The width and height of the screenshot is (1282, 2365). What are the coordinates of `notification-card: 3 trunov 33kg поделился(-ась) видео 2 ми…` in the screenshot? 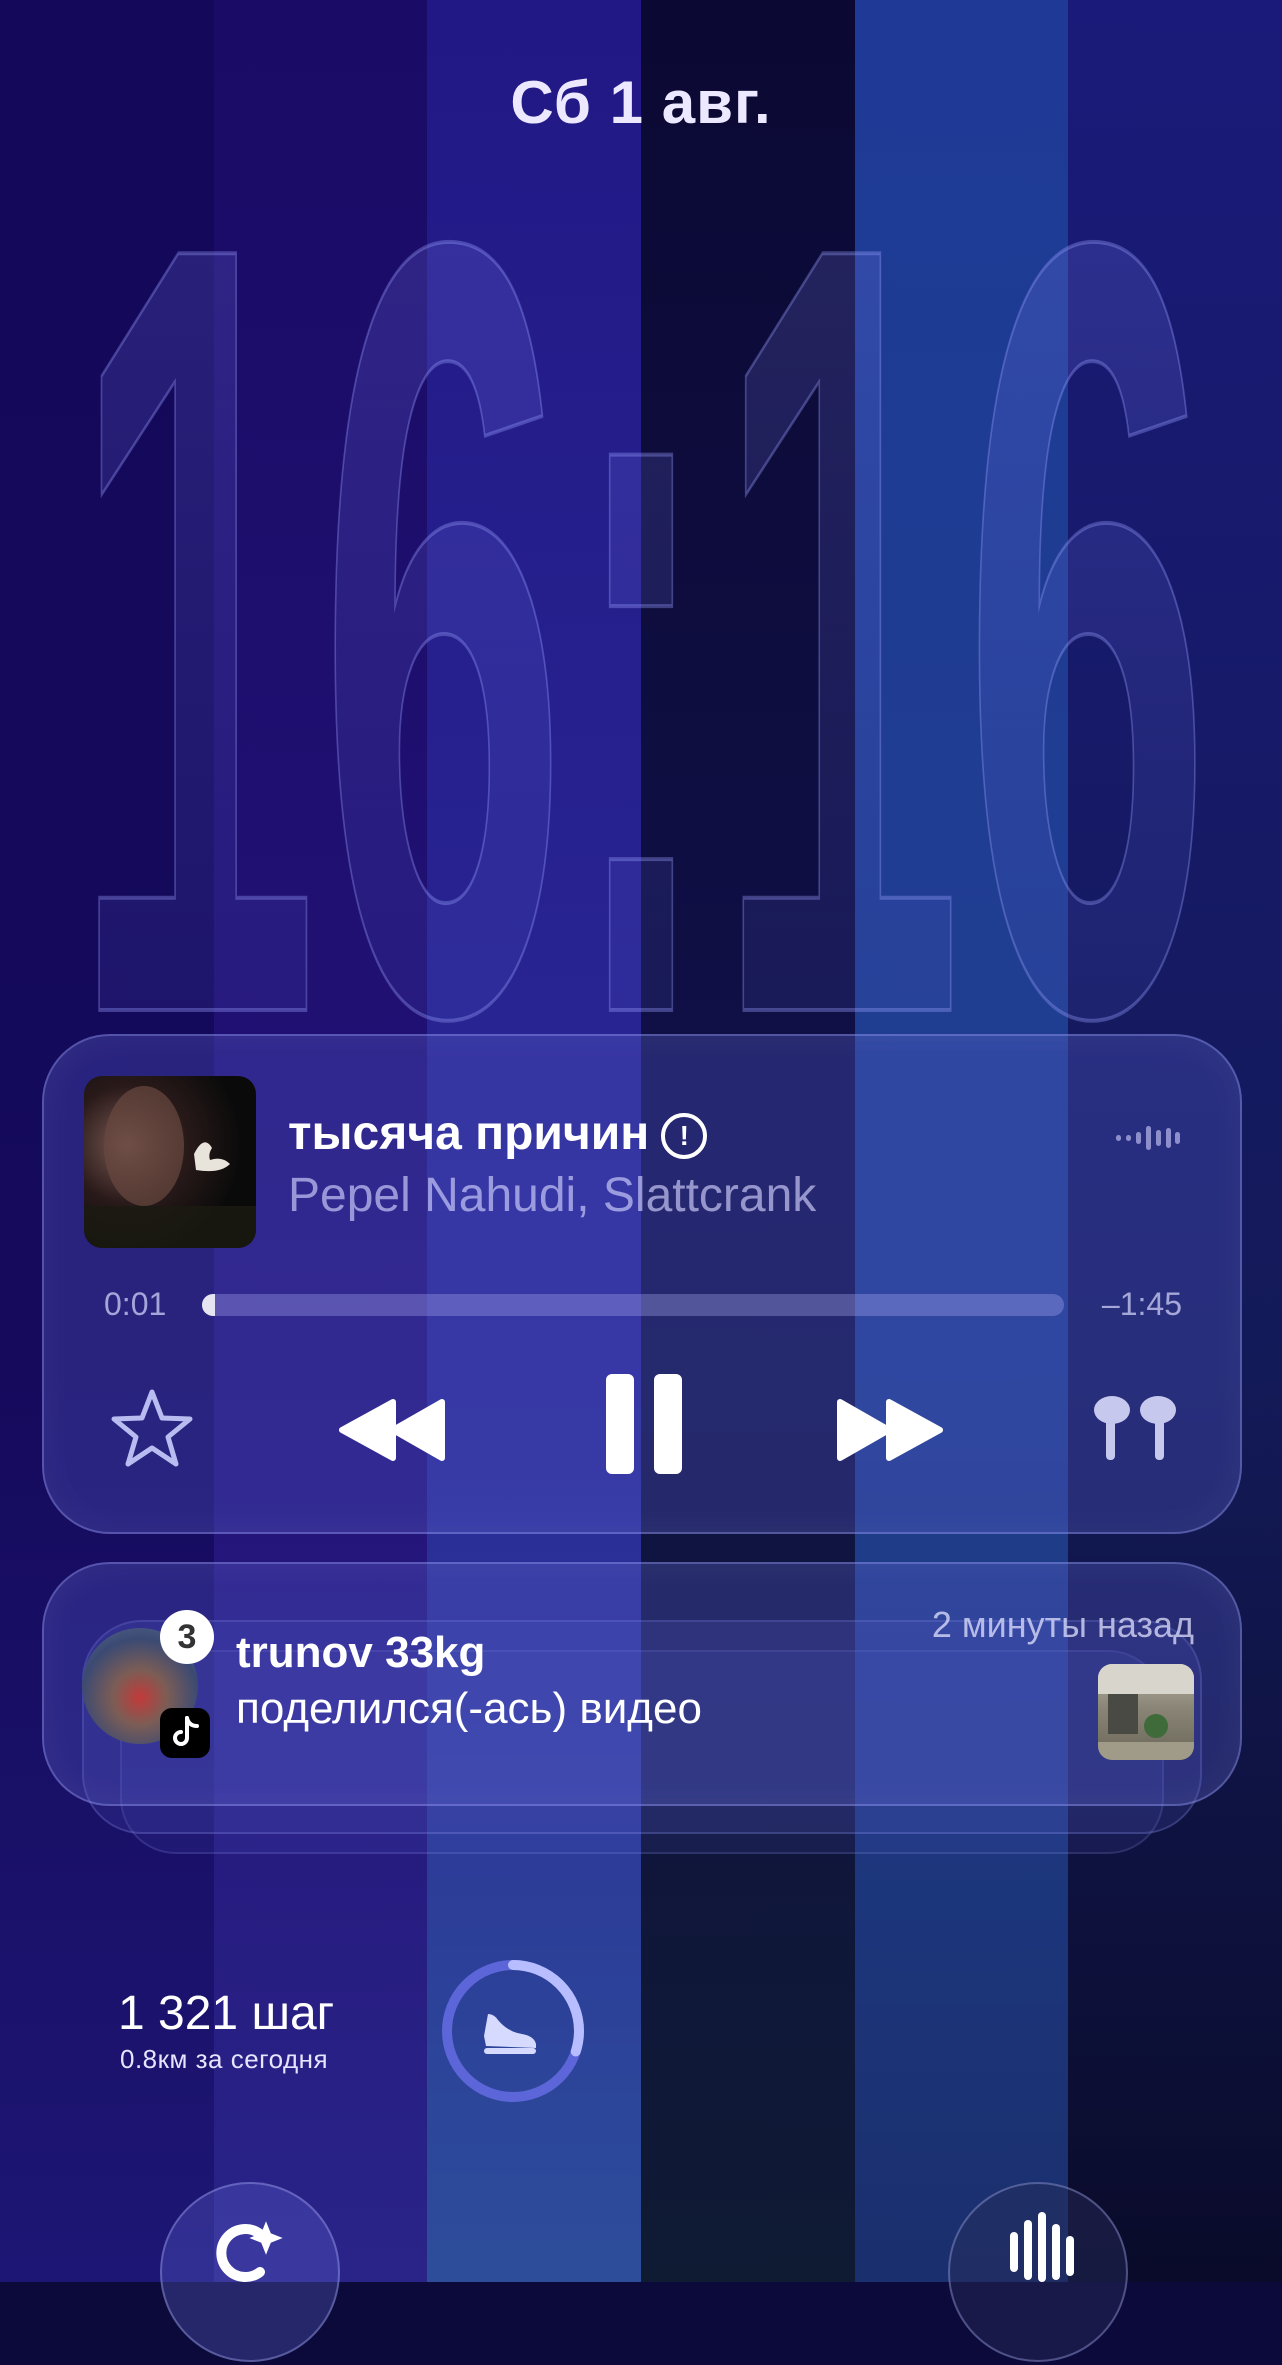 It's located at (642, 1684).